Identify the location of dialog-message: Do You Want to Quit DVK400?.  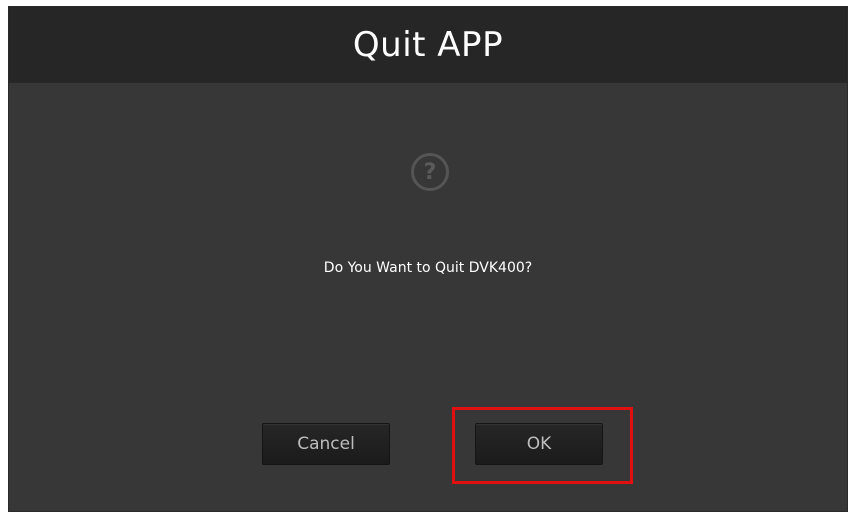
(428, 268).